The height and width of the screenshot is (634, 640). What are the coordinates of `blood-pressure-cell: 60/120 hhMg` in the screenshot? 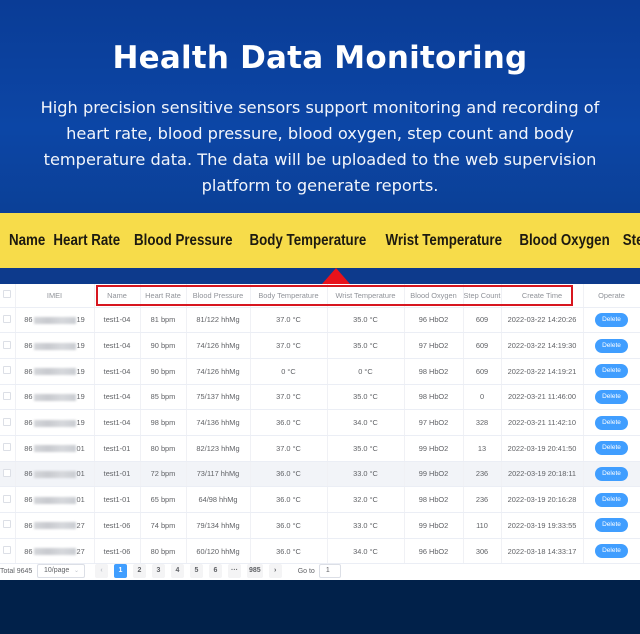 It's located at (218, 551).